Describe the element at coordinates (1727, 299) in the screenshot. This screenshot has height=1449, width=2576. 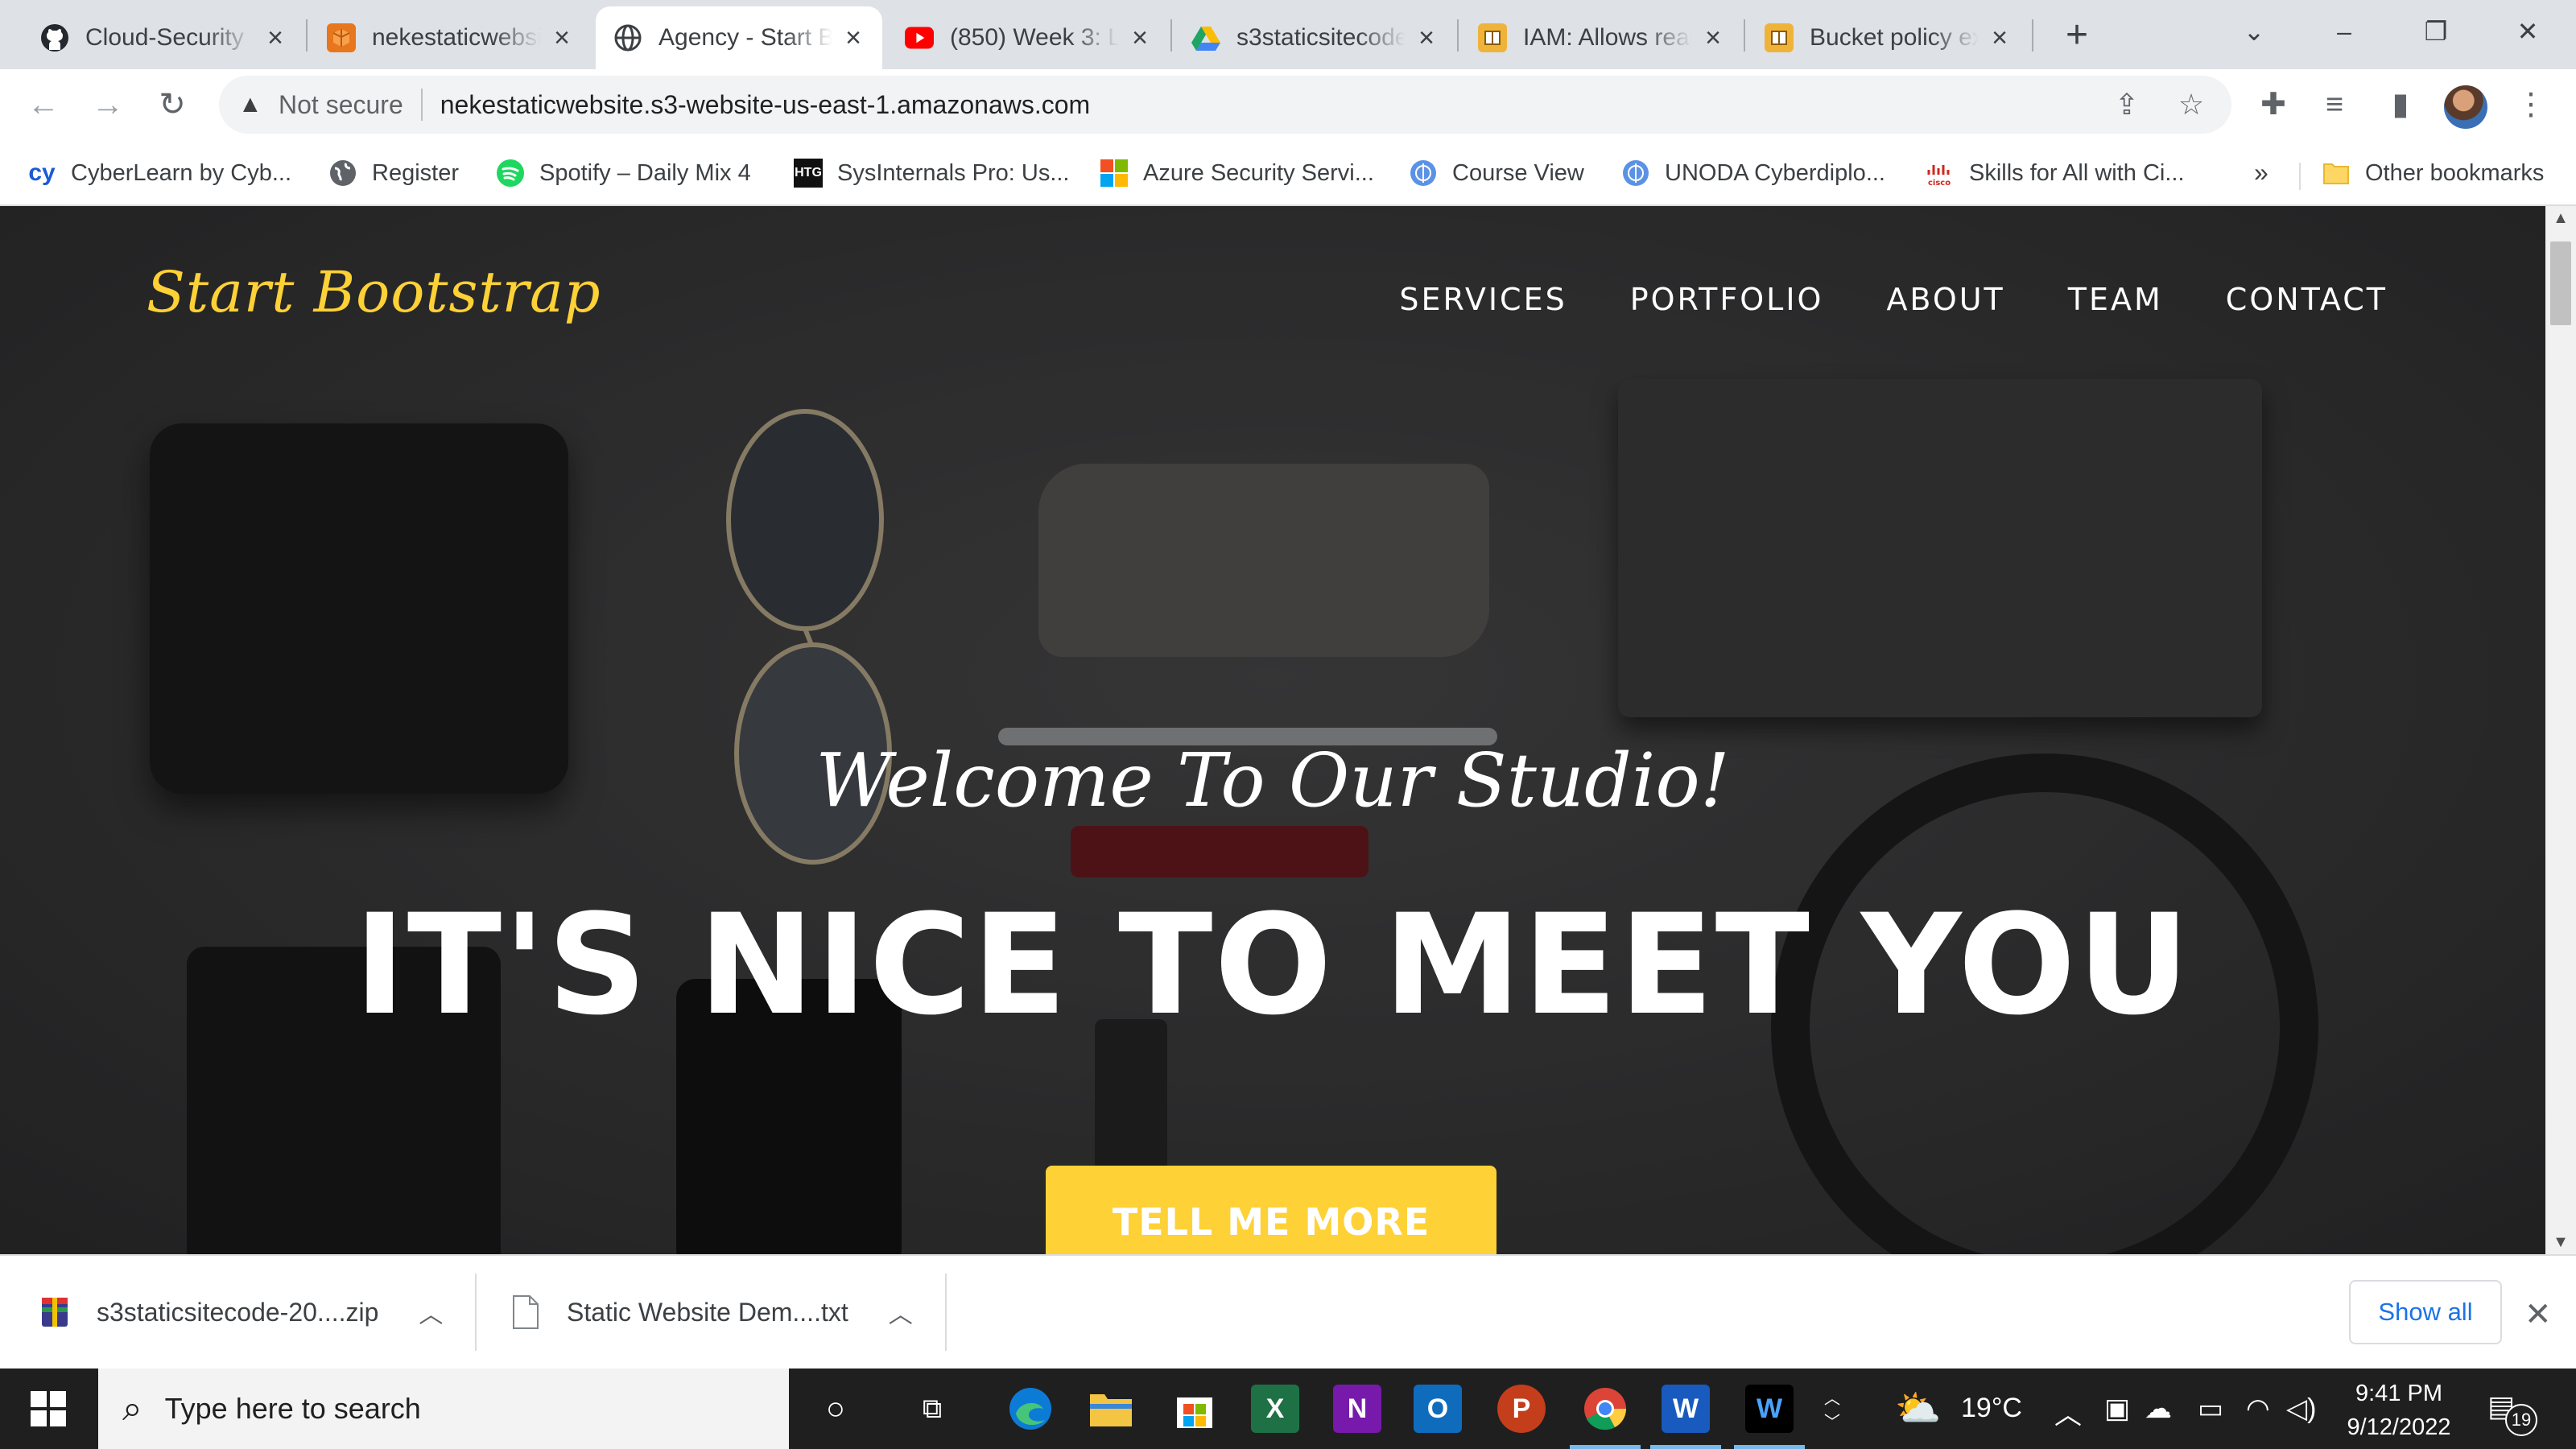
I see `nav-link-portfolio: PORTFOLIO` at that location.